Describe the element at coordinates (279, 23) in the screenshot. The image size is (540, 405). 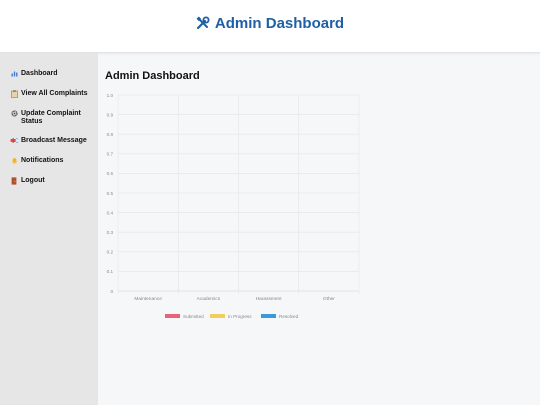
I see `header-title-text: Admin Dashboard` at that location.